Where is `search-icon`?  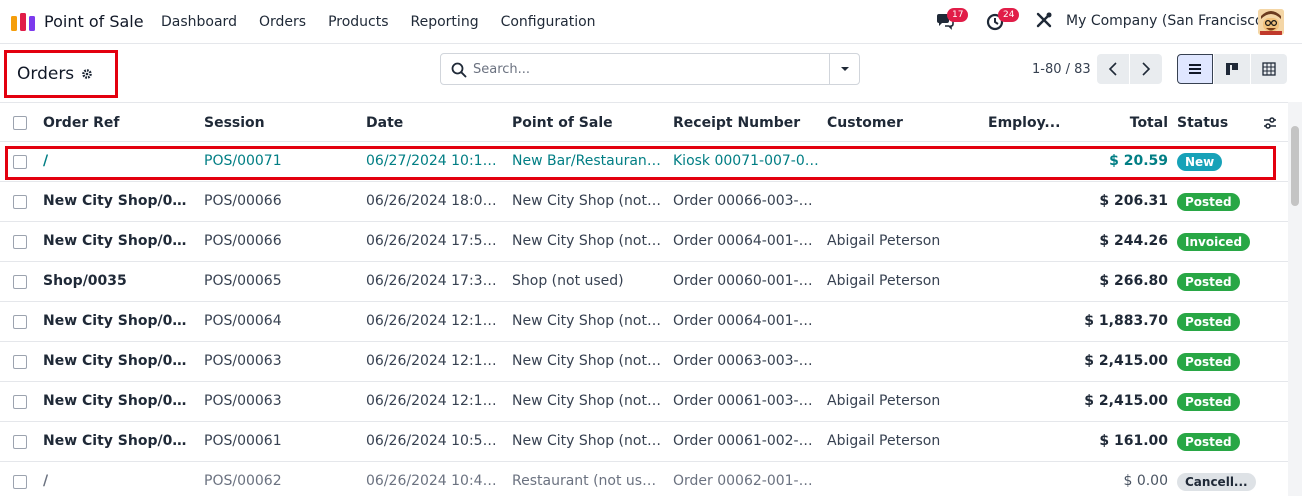 search-icon is located at coordinates (459, 70).